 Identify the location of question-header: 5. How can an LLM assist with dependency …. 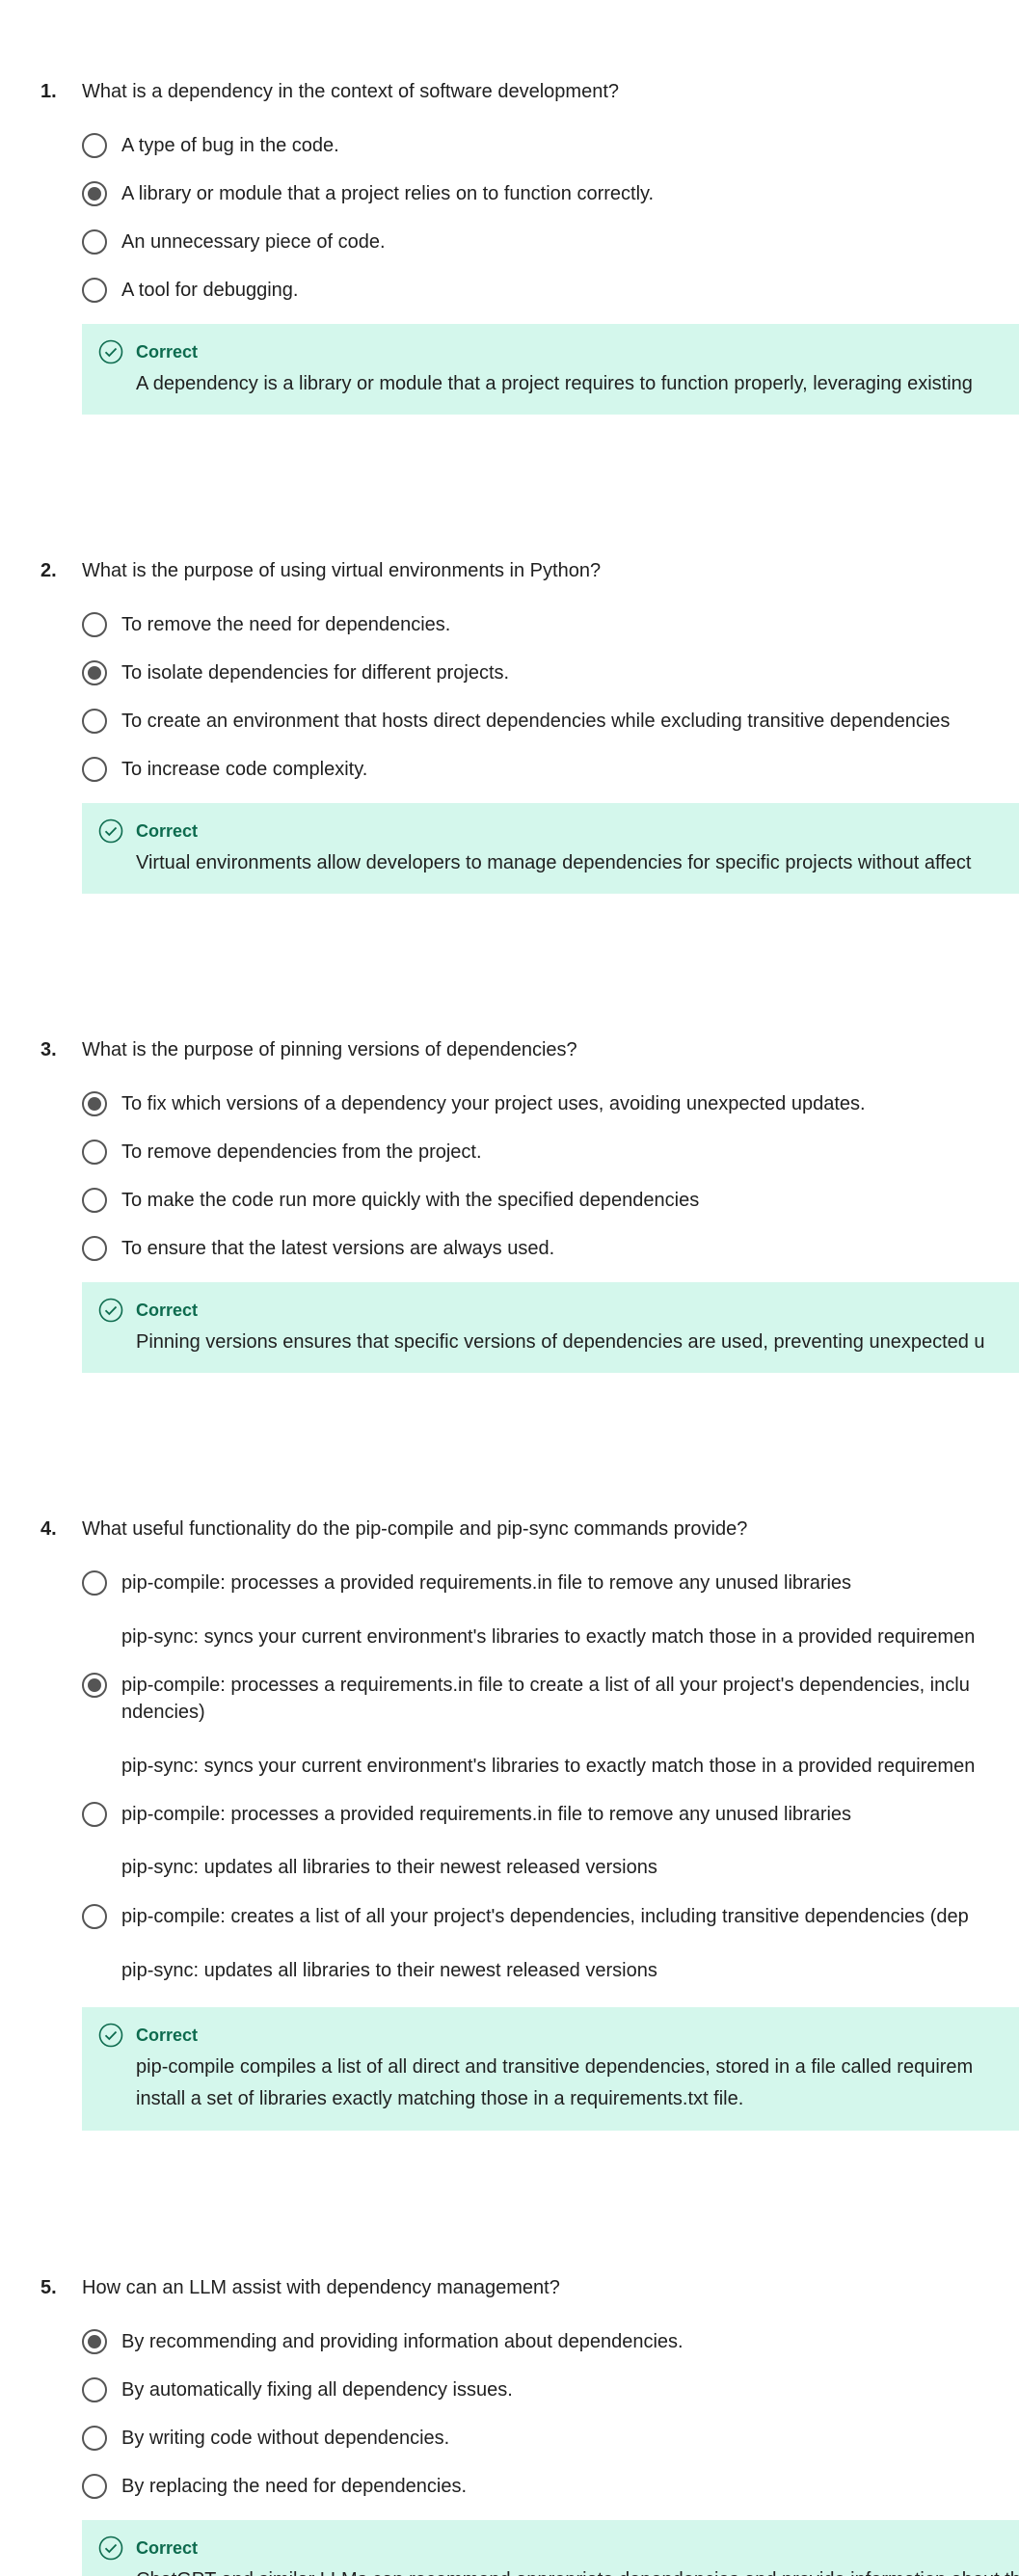
(300, 2288).